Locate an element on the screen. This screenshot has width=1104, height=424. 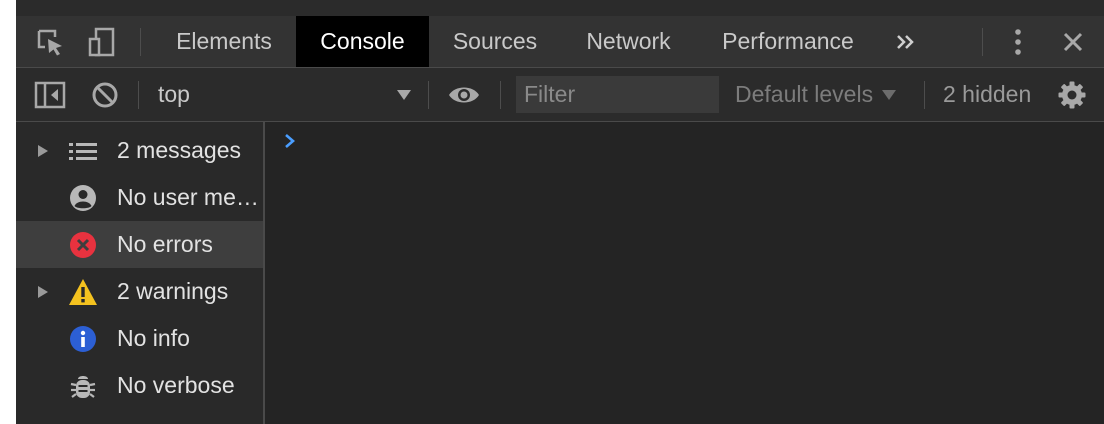
sidebar-item-user-messages: No user messages is located at coordinates (139, 197).